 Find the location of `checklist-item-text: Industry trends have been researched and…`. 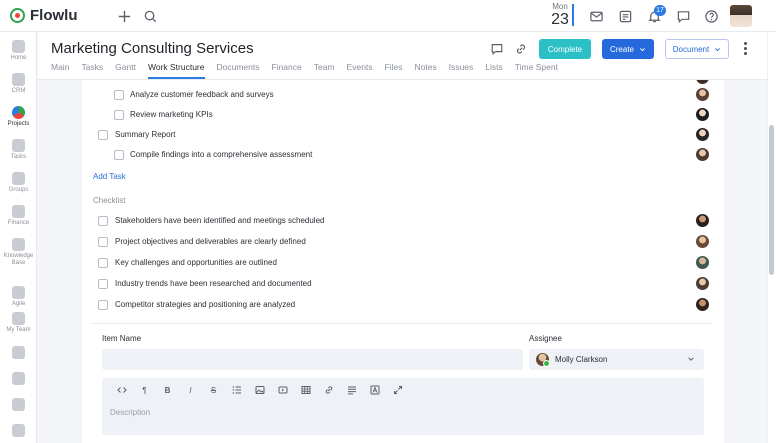

checklist-item-text: Industry trends have been researched and… is located at coordinates (213, 283).